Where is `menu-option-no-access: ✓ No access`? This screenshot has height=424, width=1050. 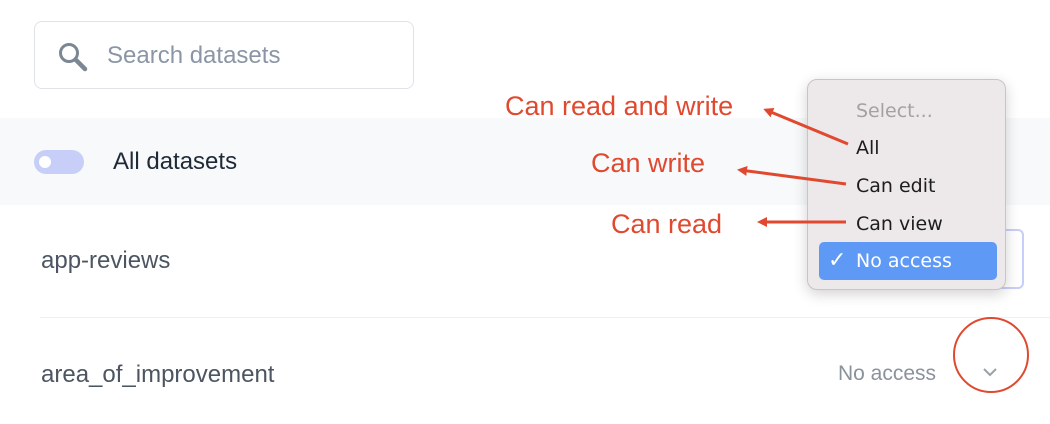 menu-option-no-access: ✓ No access is located at coordinates (908, 261).